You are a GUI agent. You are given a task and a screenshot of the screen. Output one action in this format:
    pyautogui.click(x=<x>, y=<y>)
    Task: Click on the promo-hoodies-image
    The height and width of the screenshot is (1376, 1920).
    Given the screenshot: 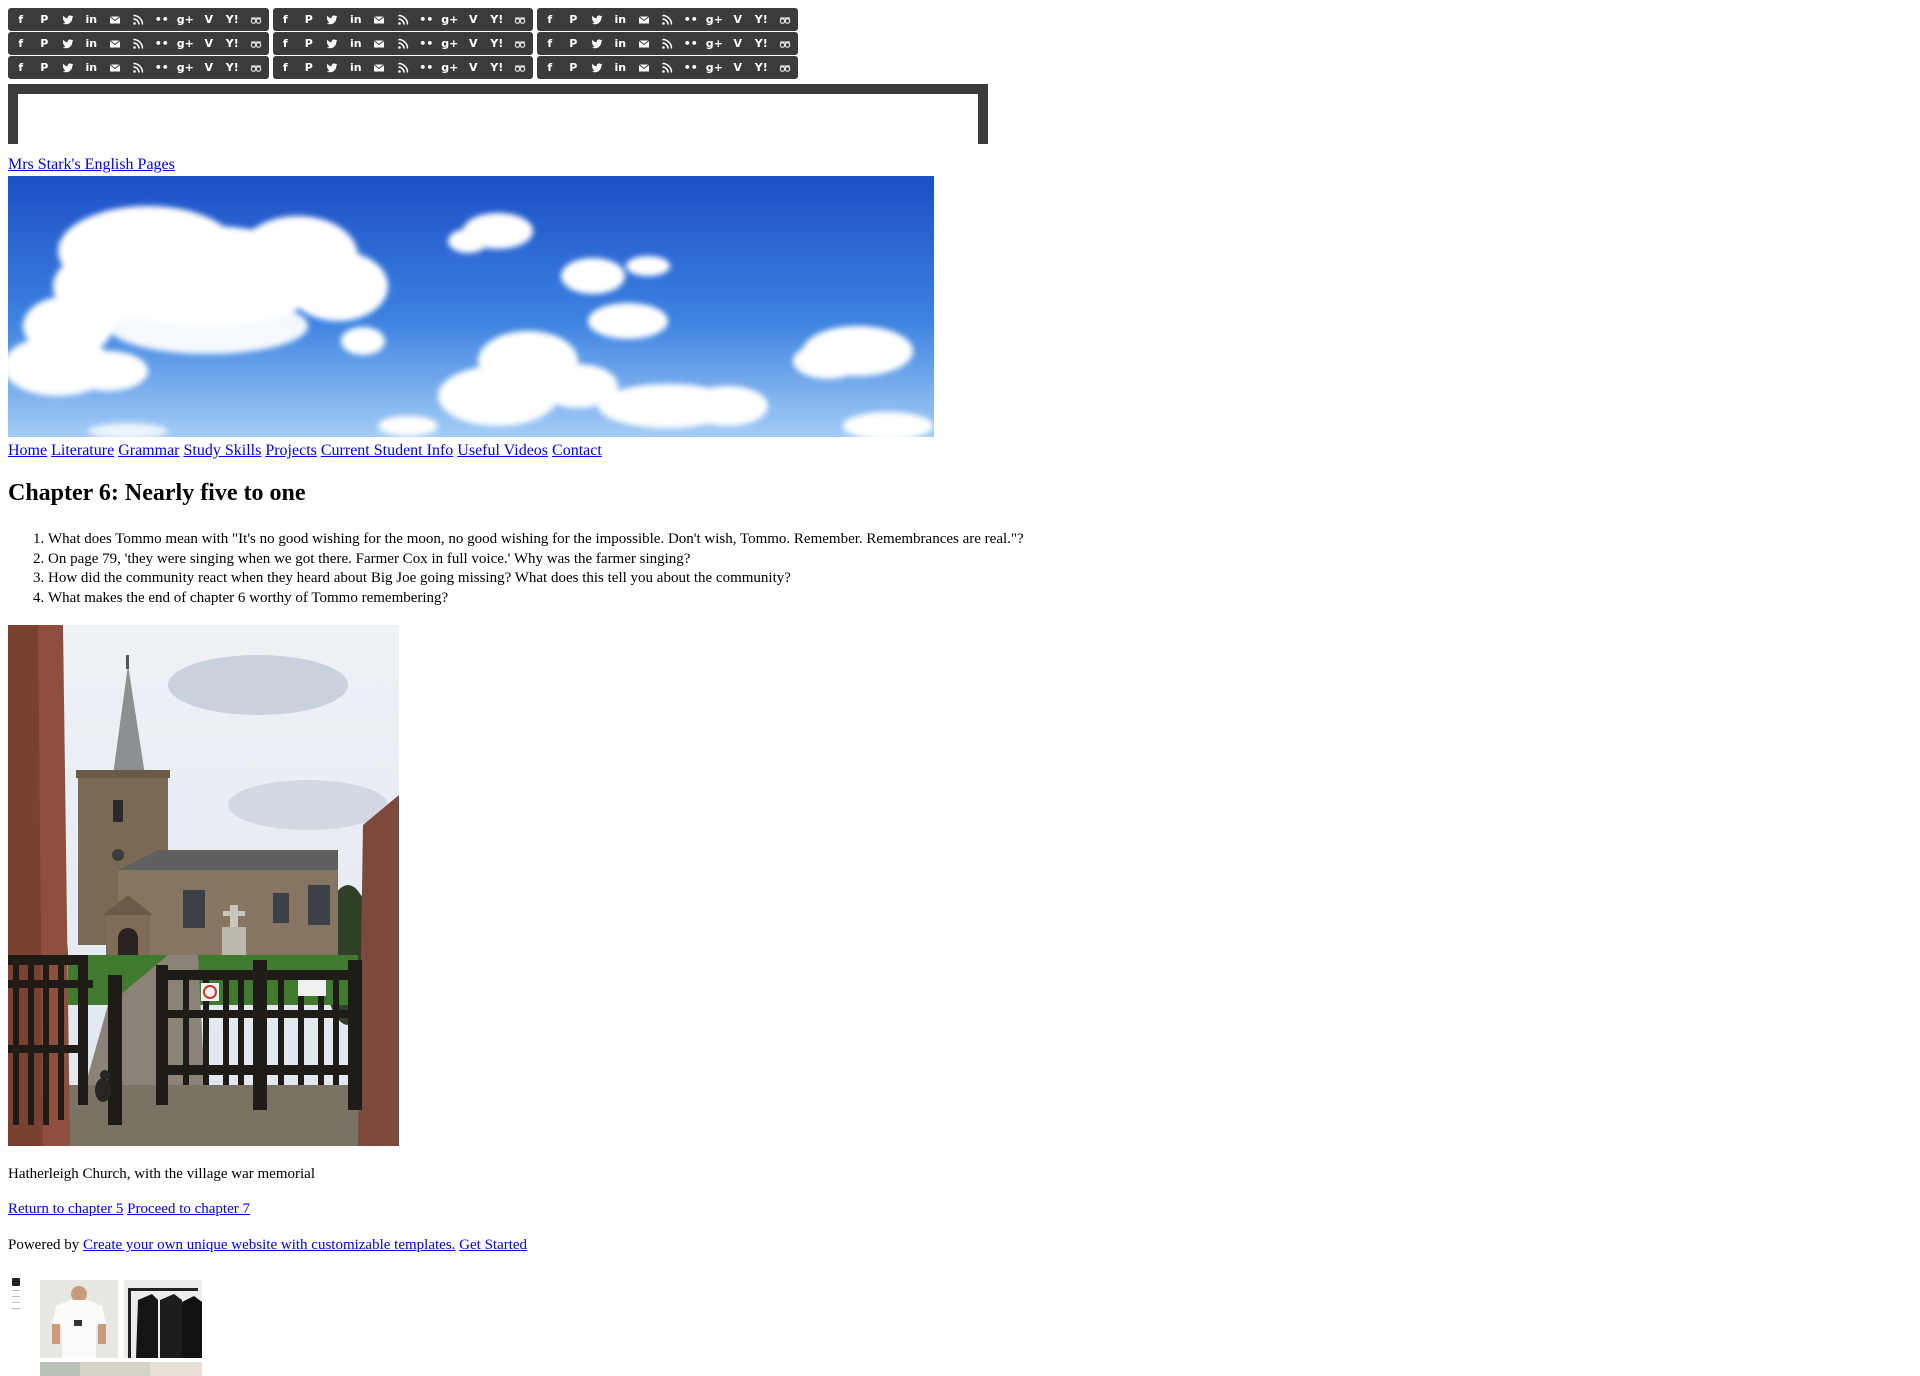 What is the action you would take?
    pyautogui.click(x=163, y=1319)
    